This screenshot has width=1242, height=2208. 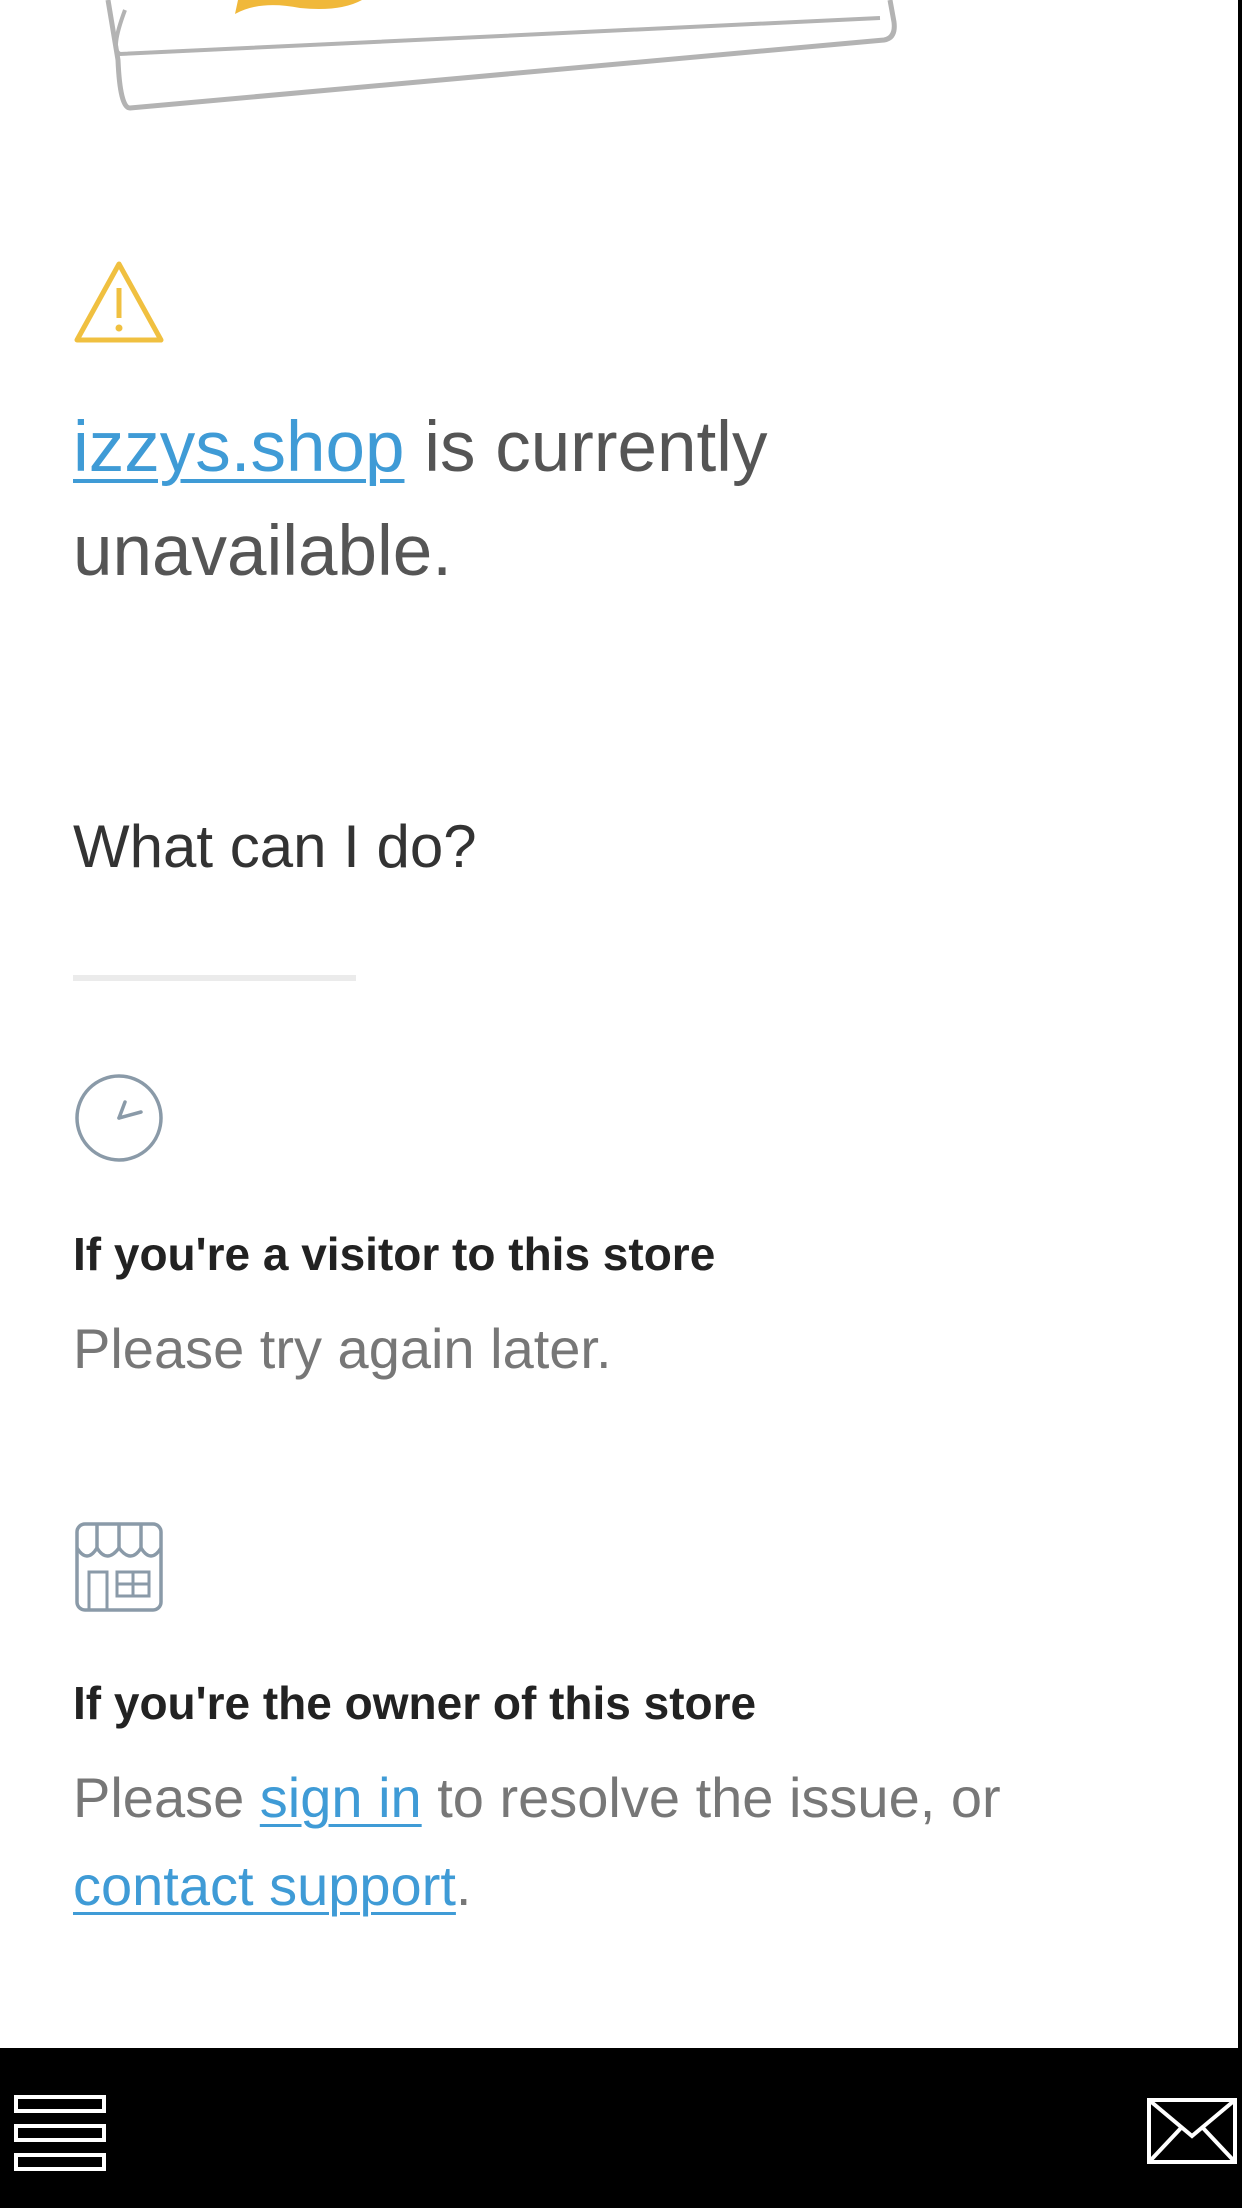 I want to click on page-edge, so click(x=1240, y=1024).